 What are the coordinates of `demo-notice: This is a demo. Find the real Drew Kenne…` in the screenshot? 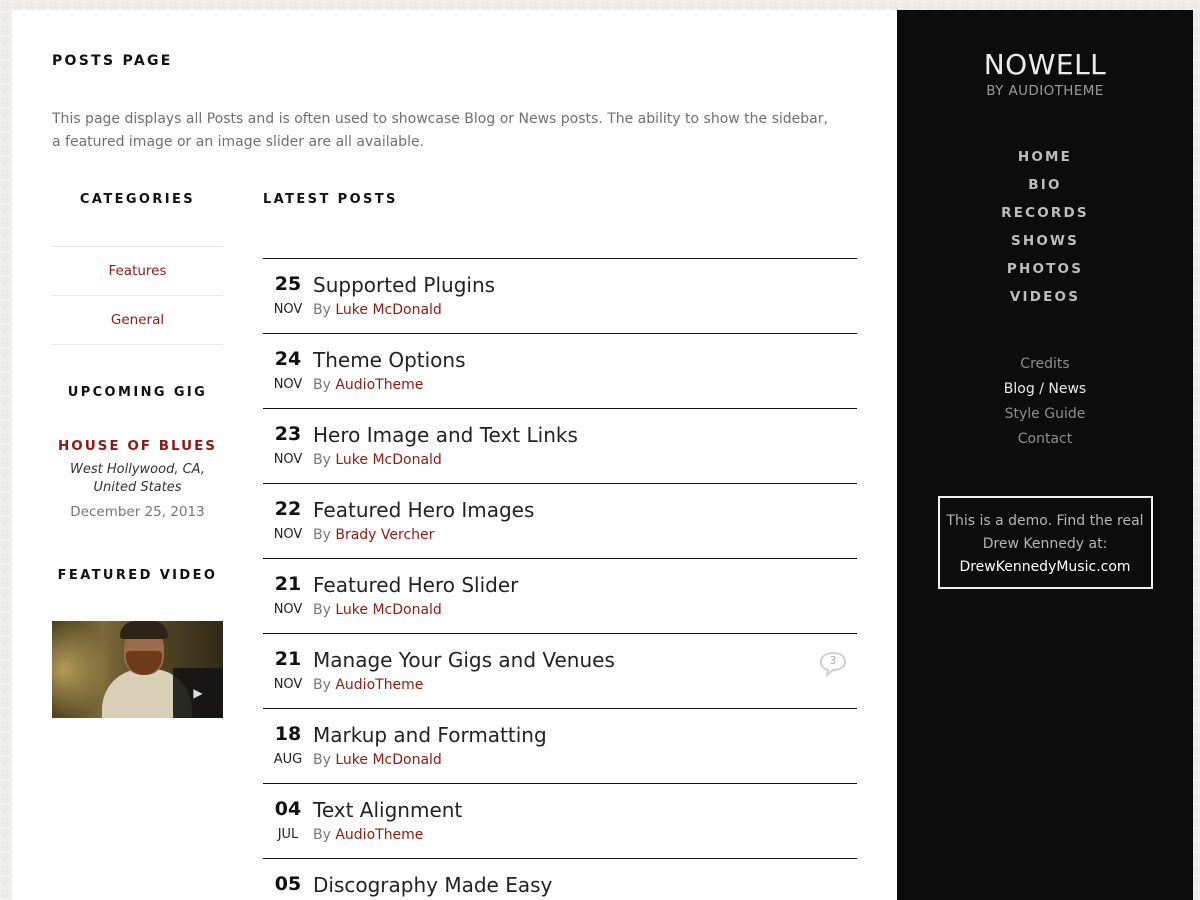 It's located at (1045, 542).